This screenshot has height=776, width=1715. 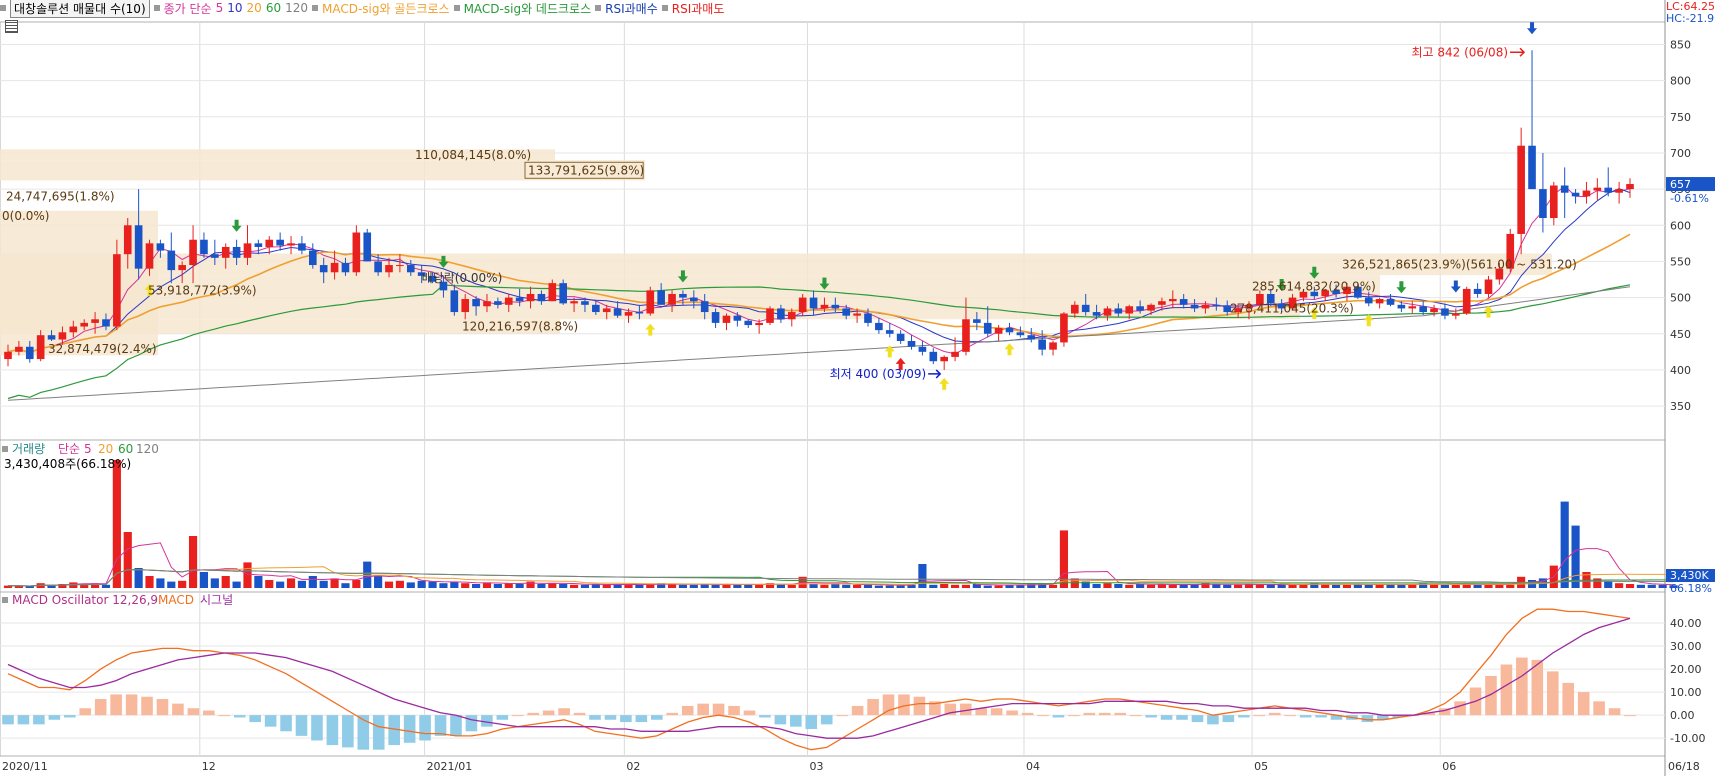 What do you see at coordinates (473, 155) in the screenshot?
I see `volume-profile-label: 110,084,145(8.0%)` at bounding box center [473, 155].